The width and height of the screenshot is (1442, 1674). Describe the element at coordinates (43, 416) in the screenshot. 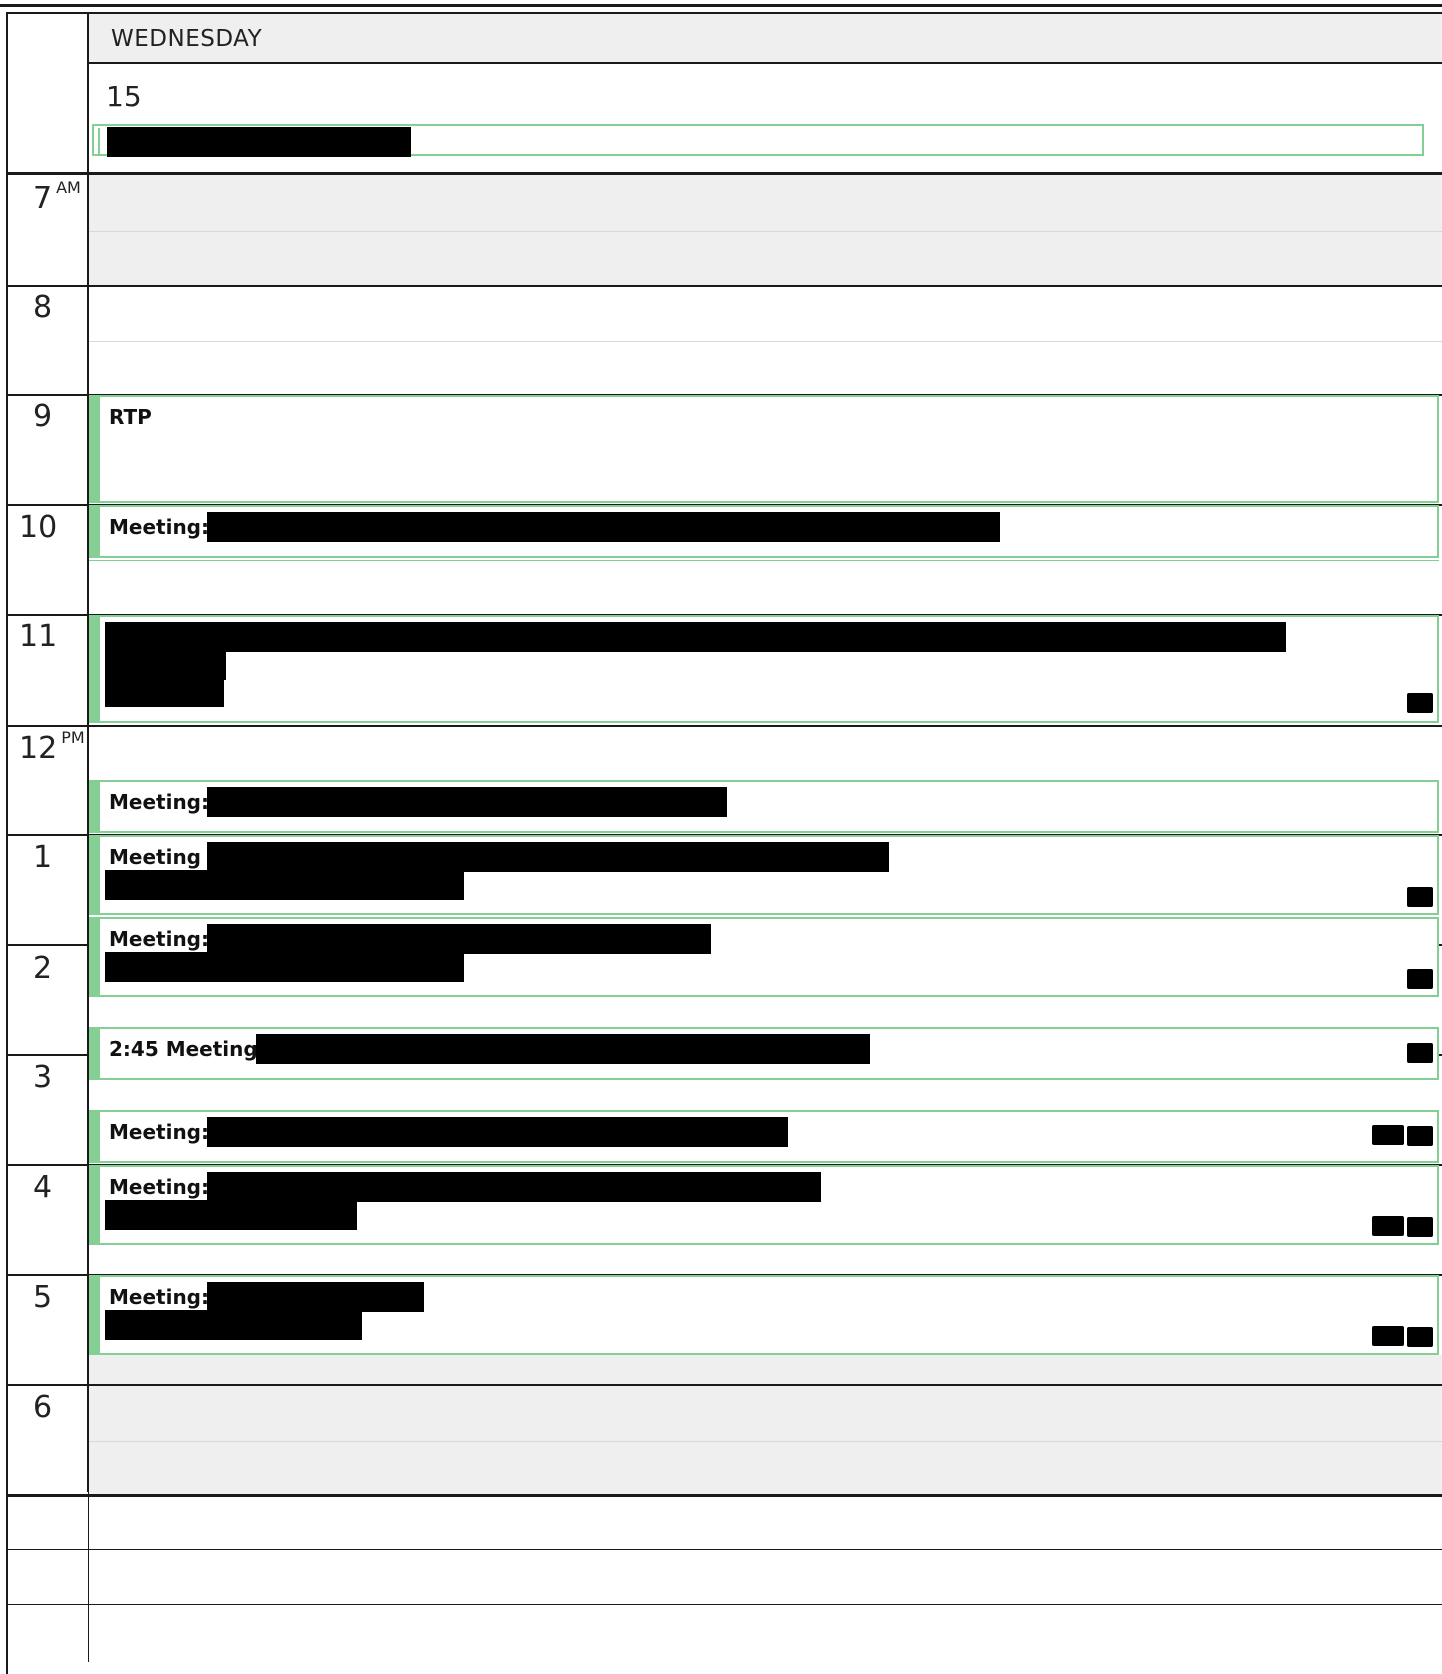

I see `hour-label-9: 9` at that location.